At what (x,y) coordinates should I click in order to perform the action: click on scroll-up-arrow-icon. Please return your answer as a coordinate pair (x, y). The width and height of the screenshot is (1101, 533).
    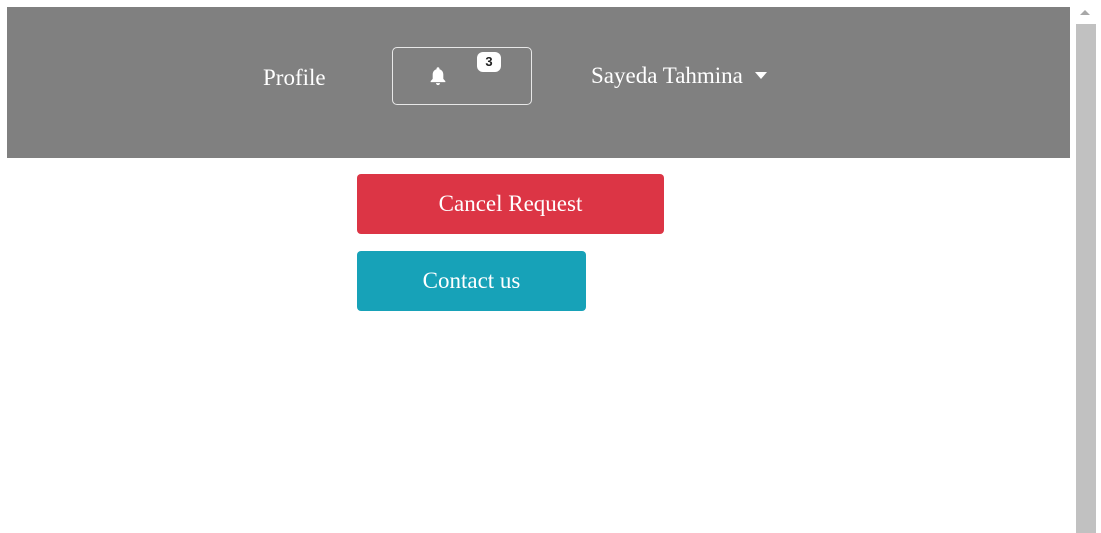
    Looking at the image, I should click on (1085, 12).